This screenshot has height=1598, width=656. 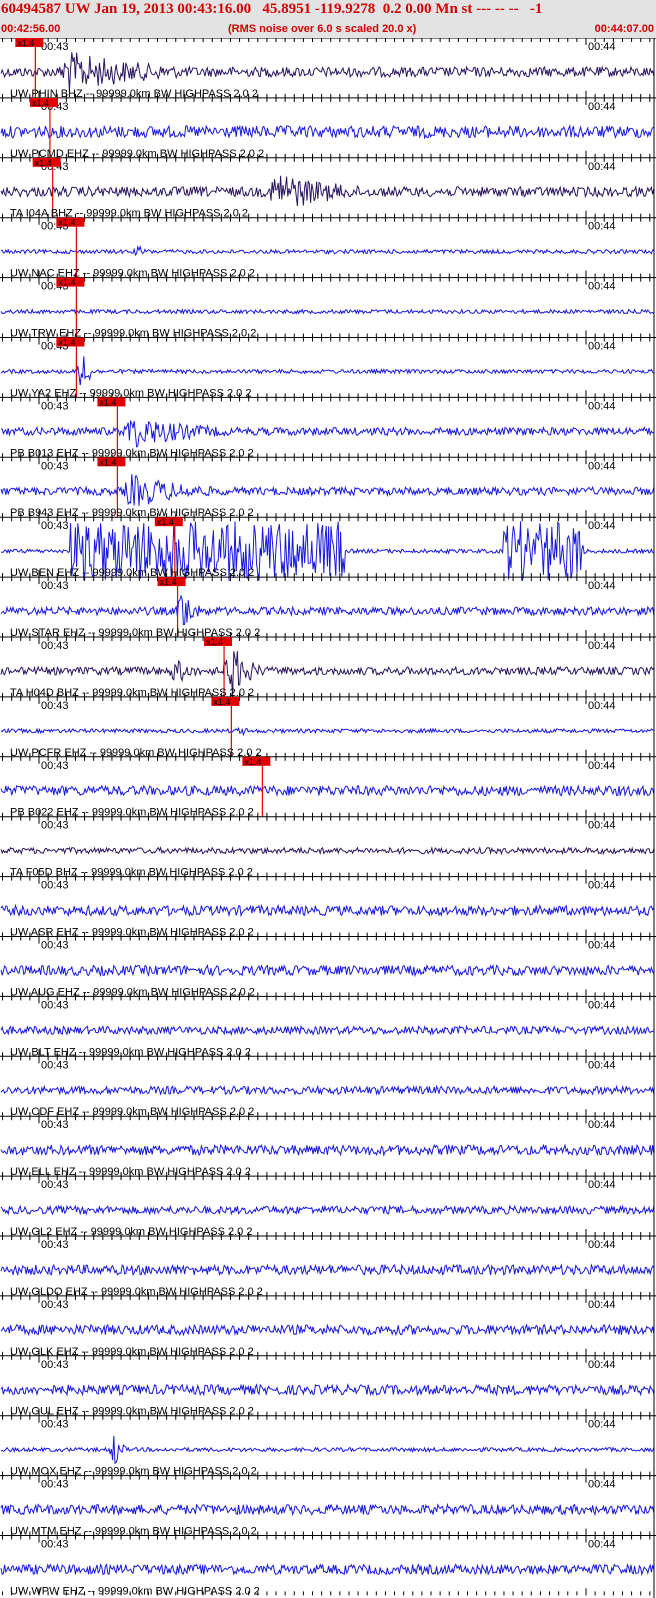 What do you see at coordinates (624, 29) in the screenshot?
I see `end-time: 00:44:07.00` at bounding box center [624, 29].